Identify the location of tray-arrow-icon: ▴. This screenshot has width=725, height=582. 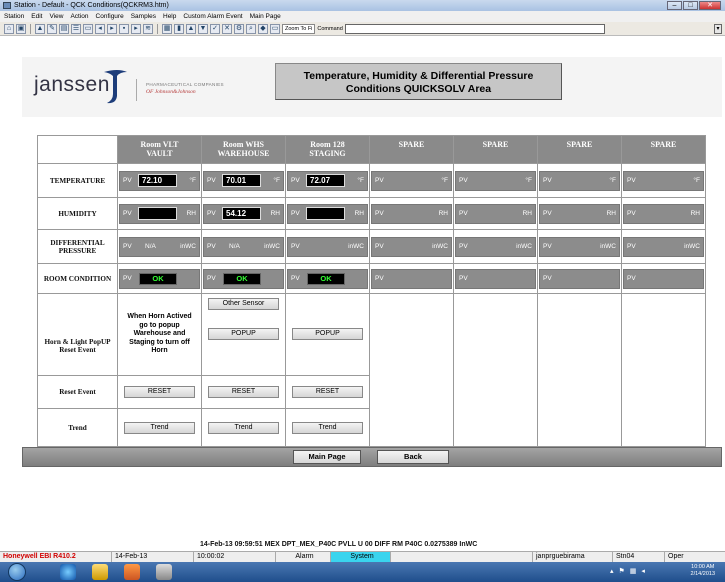
(612, 571).